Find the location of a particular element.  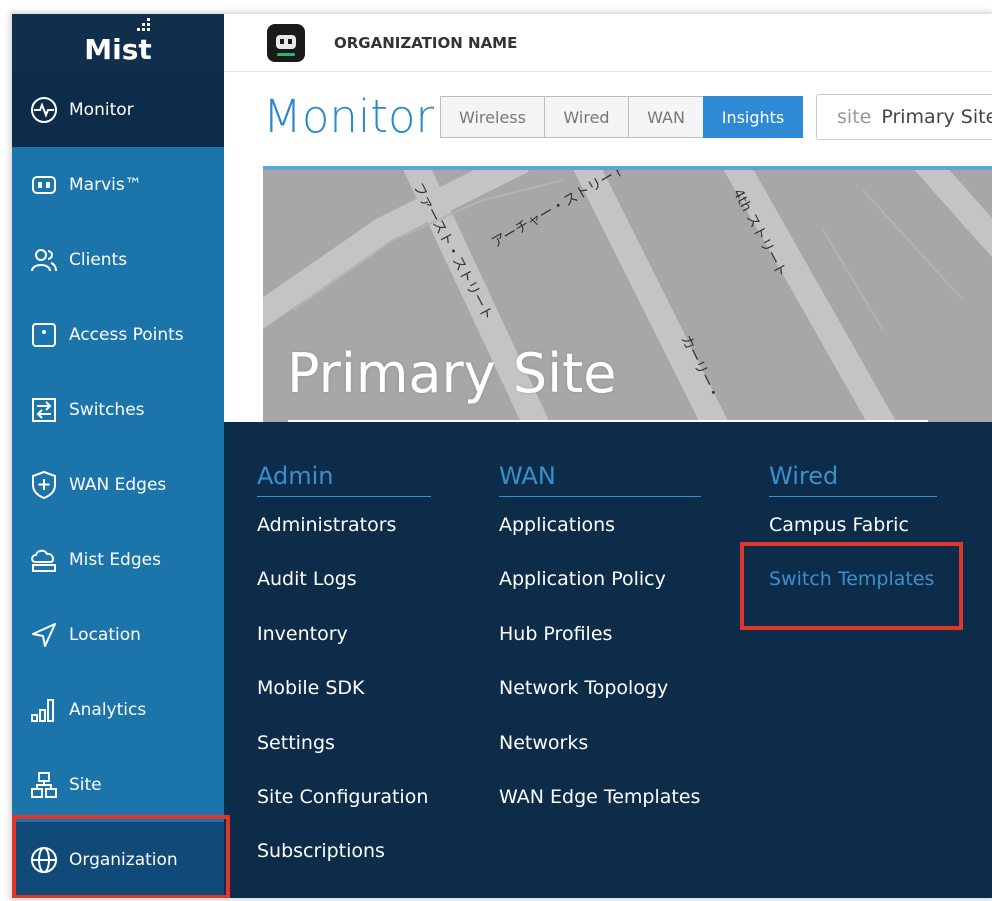

menu-item-switch-templates: Switch Templates is located at coordinates (851, 579).